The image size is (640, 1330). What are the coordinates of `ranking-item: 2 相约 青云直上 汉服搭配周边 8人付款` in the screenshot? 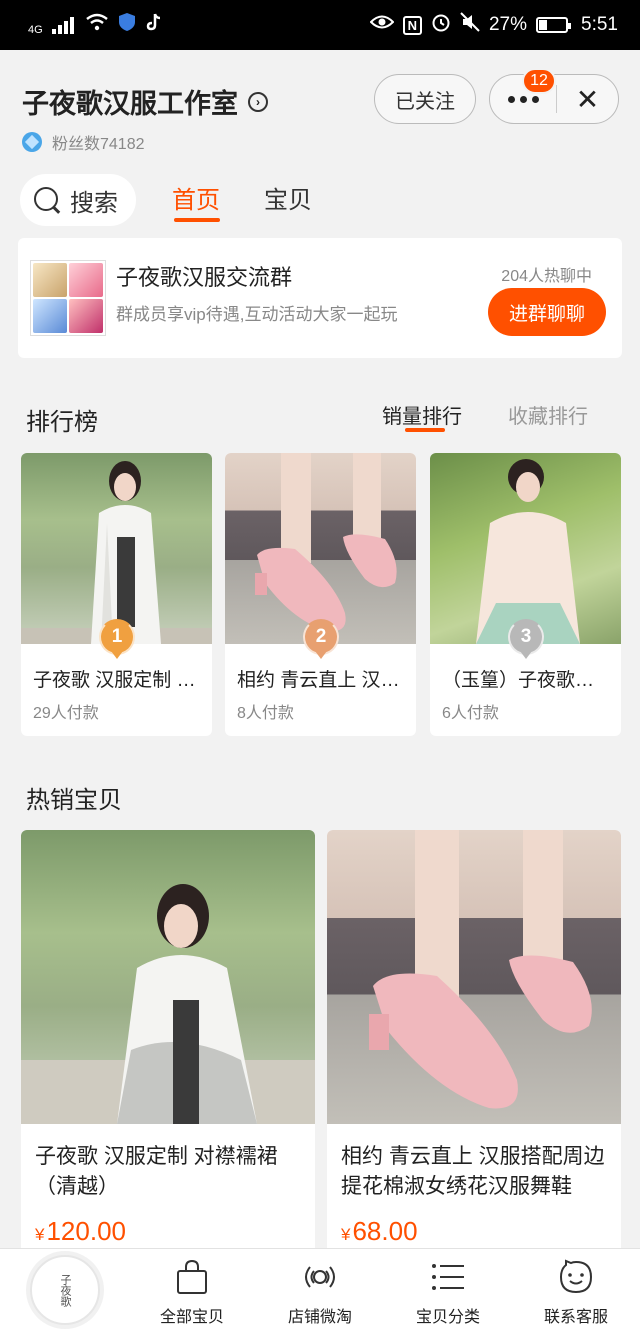 It's located at (320, 594).